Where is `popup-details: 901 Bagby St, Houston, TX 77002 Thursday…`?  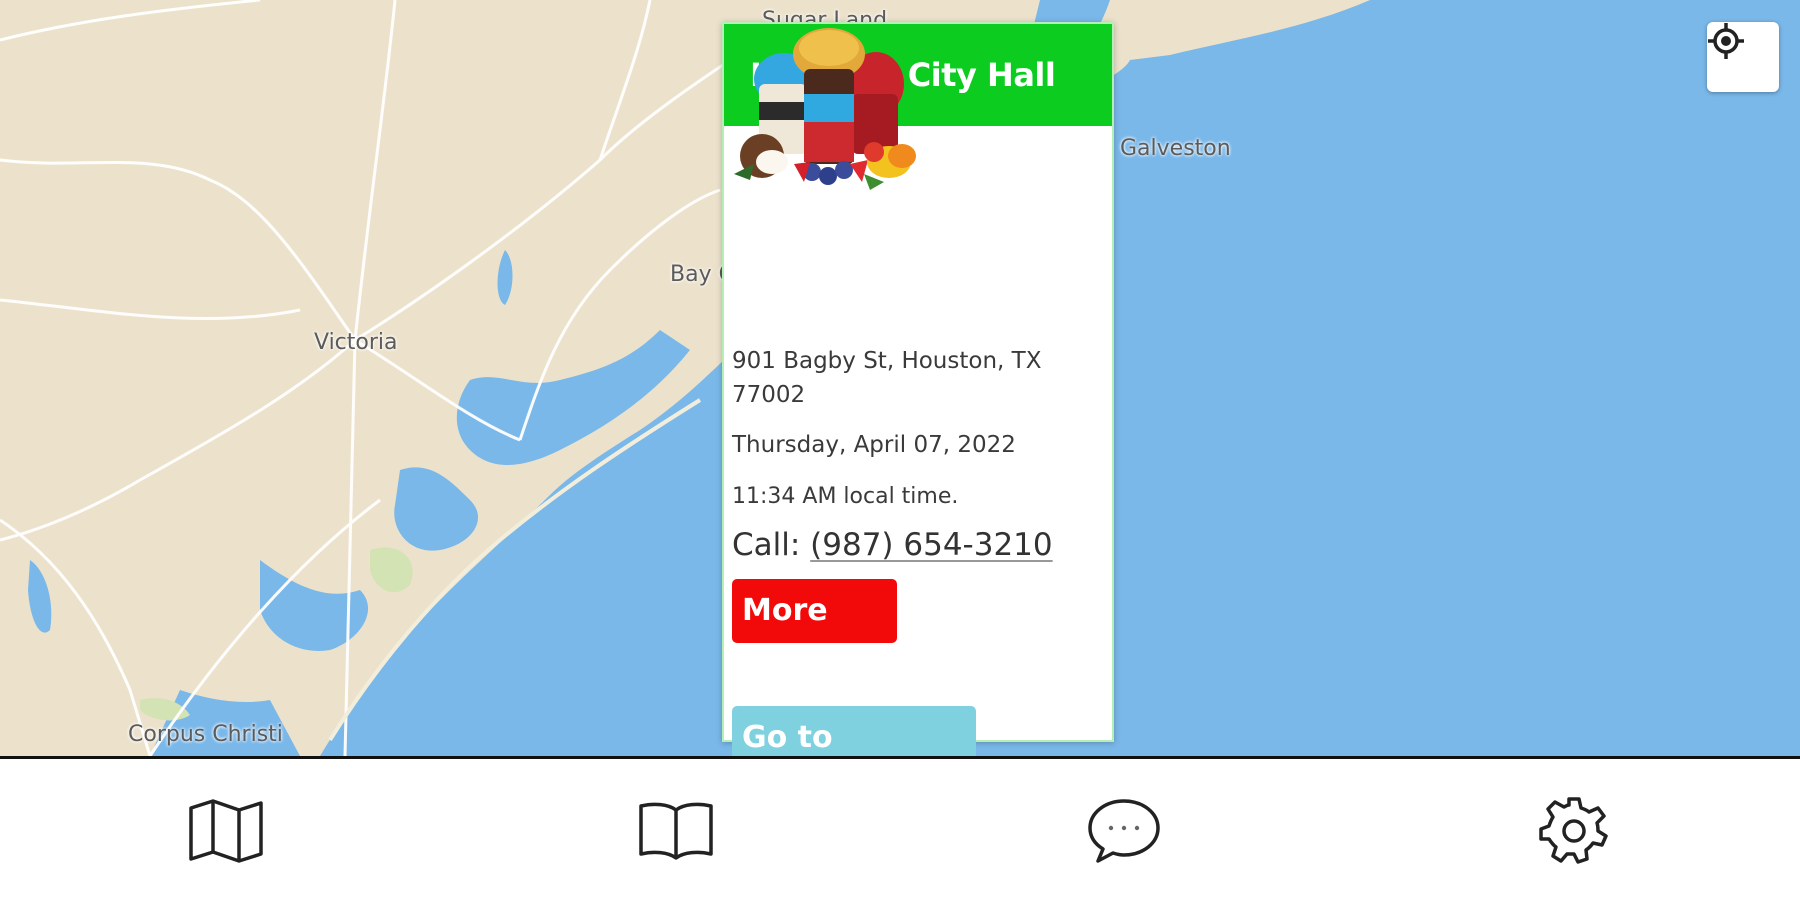 popup-details: 901 Bagby St, Houston, TX 77002 Thursday… is located at coordinates (918, 550).